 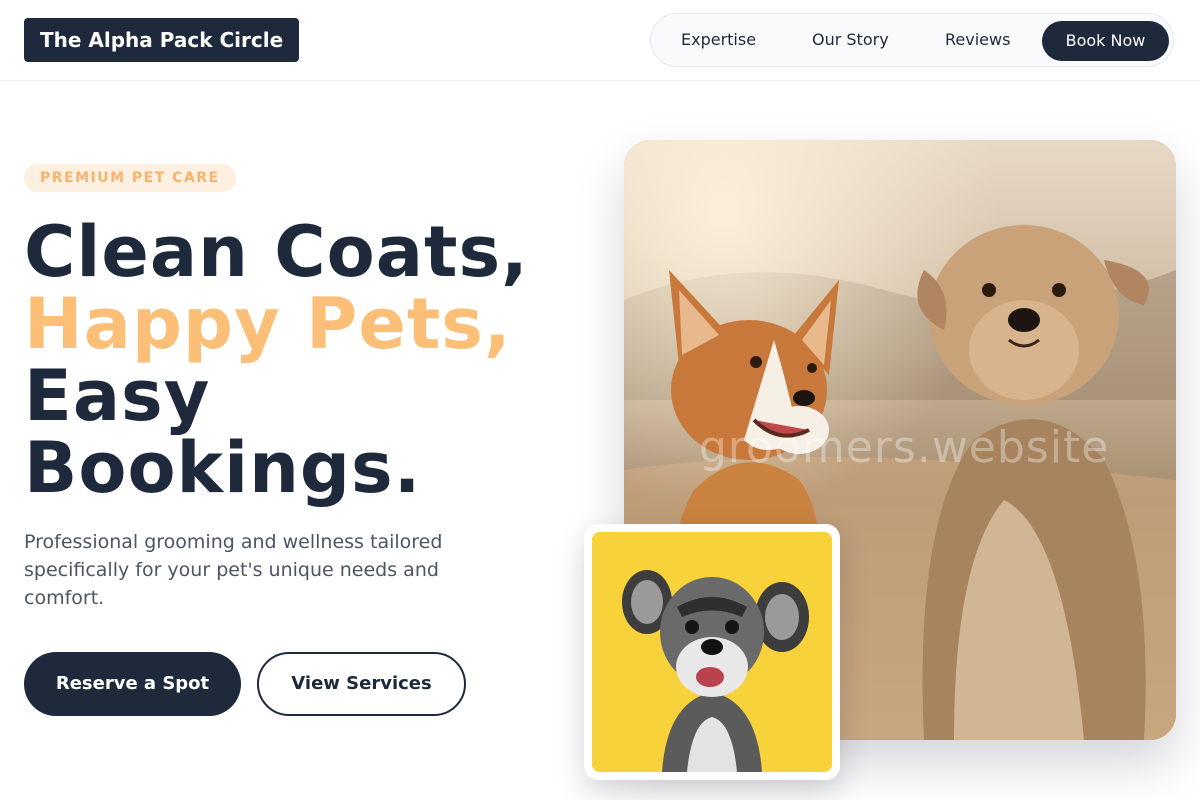 I want to click on brand-logo: The Alpha Pack Circle, so click(x=162, y=40).